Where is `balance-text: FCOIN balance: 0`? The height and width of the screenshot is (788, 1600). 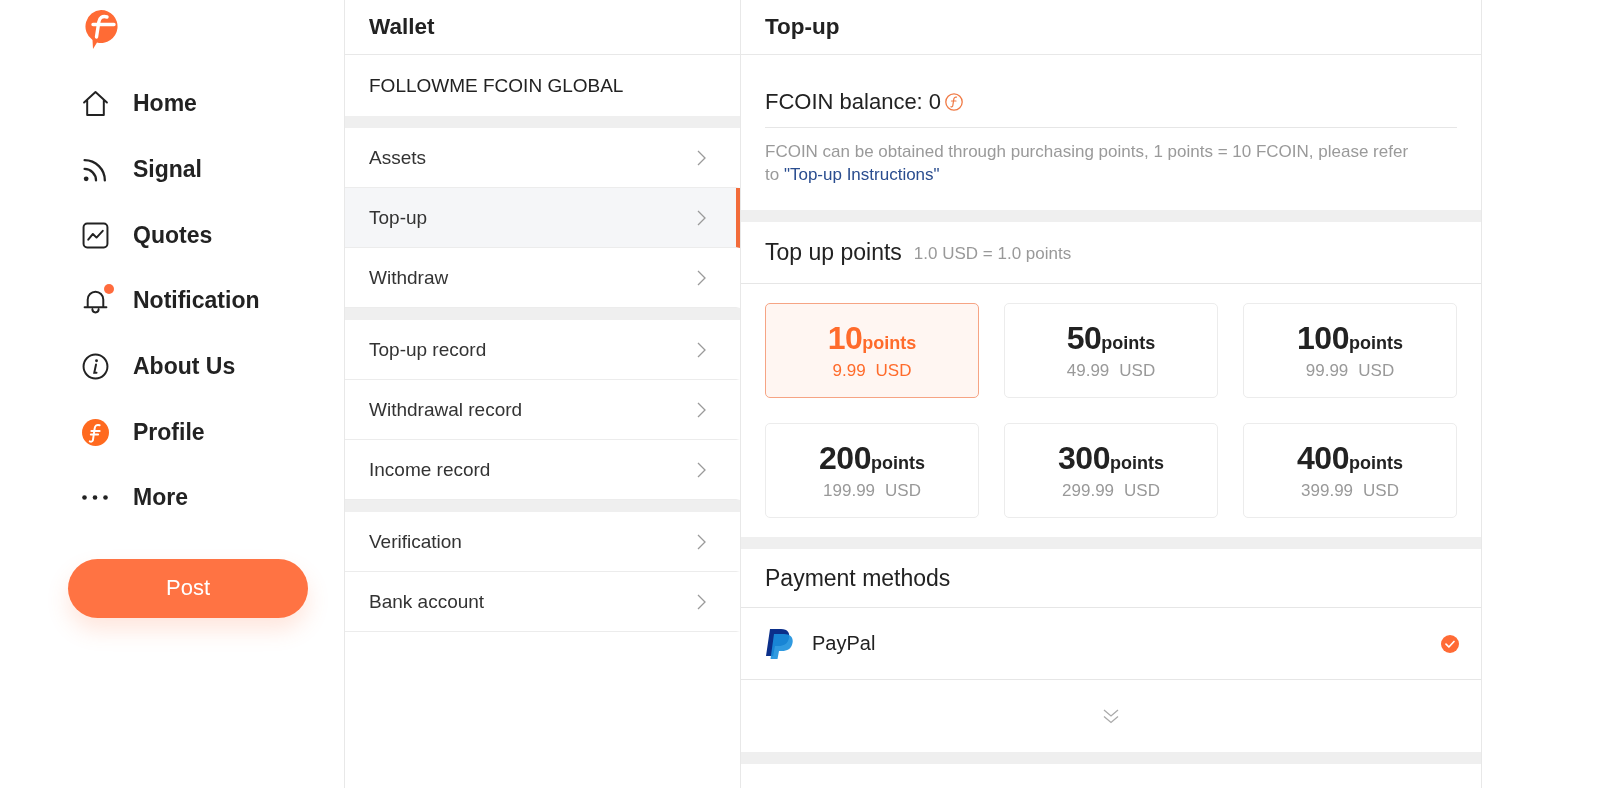 balance-text: FCOIN balance: 0 is located at coordinates (853, 102).